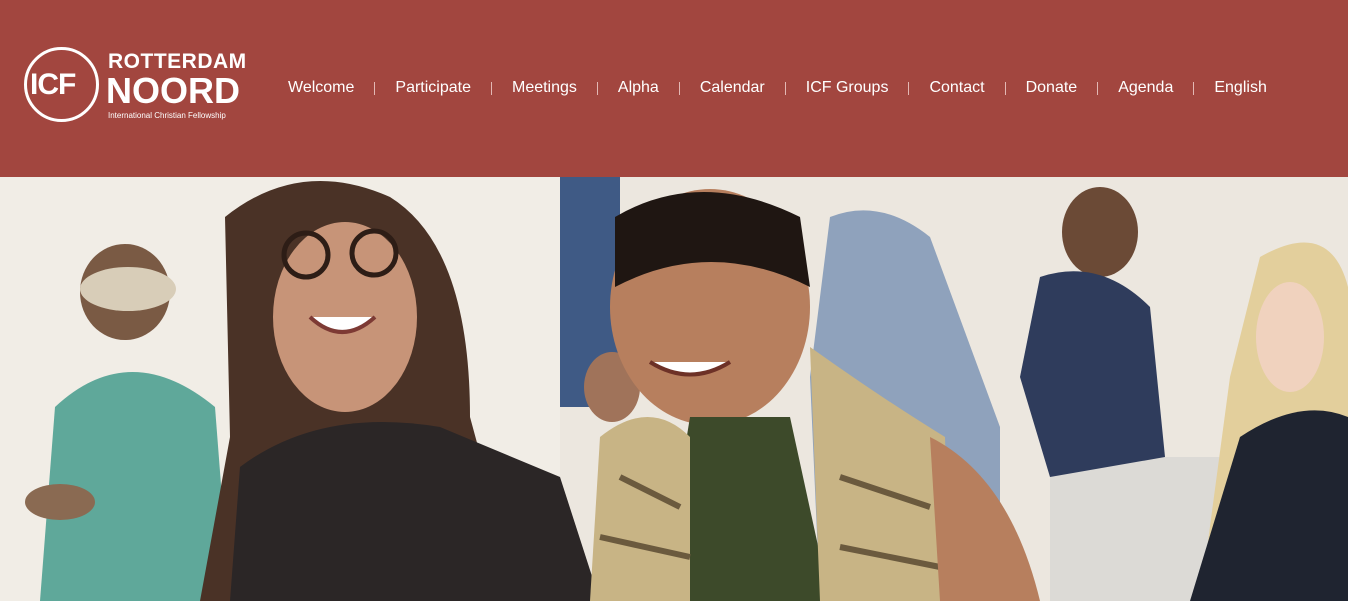 The image size is (1348, 601). I want to click on logo-abbr: ICF, so click(53, 84).